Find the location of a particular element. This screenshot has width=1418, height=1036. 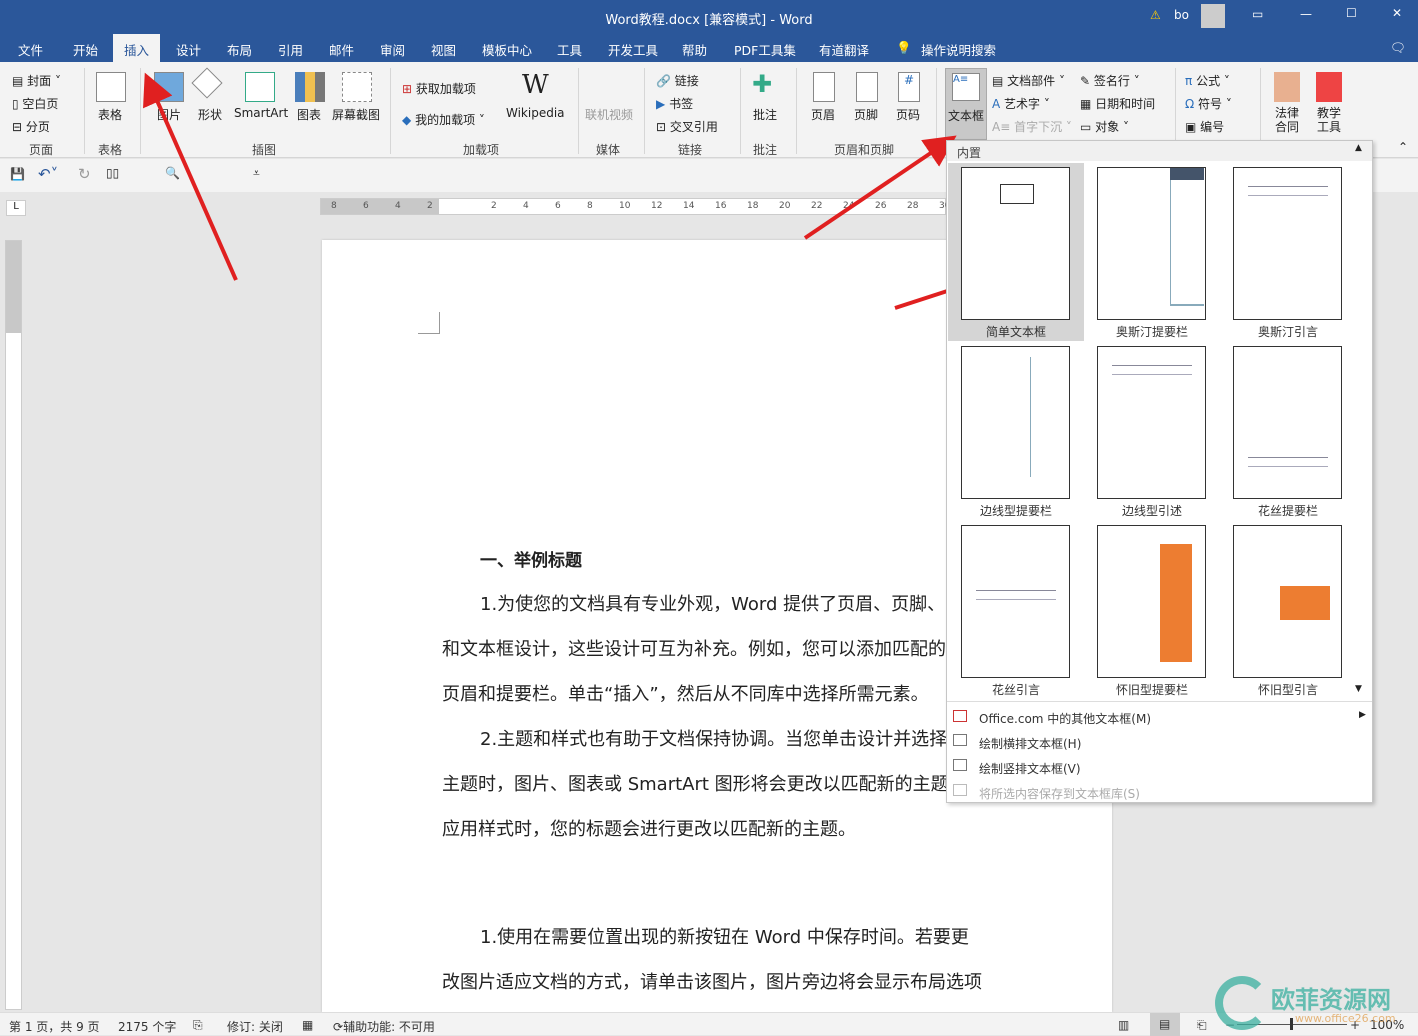

gallery-item-label: 奥斯汀提要栏 is located at coordinates (1151, 332).